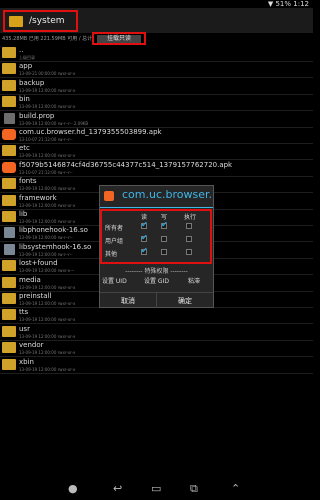  I want to click on other-exec-checkbox, so click(189, 252).